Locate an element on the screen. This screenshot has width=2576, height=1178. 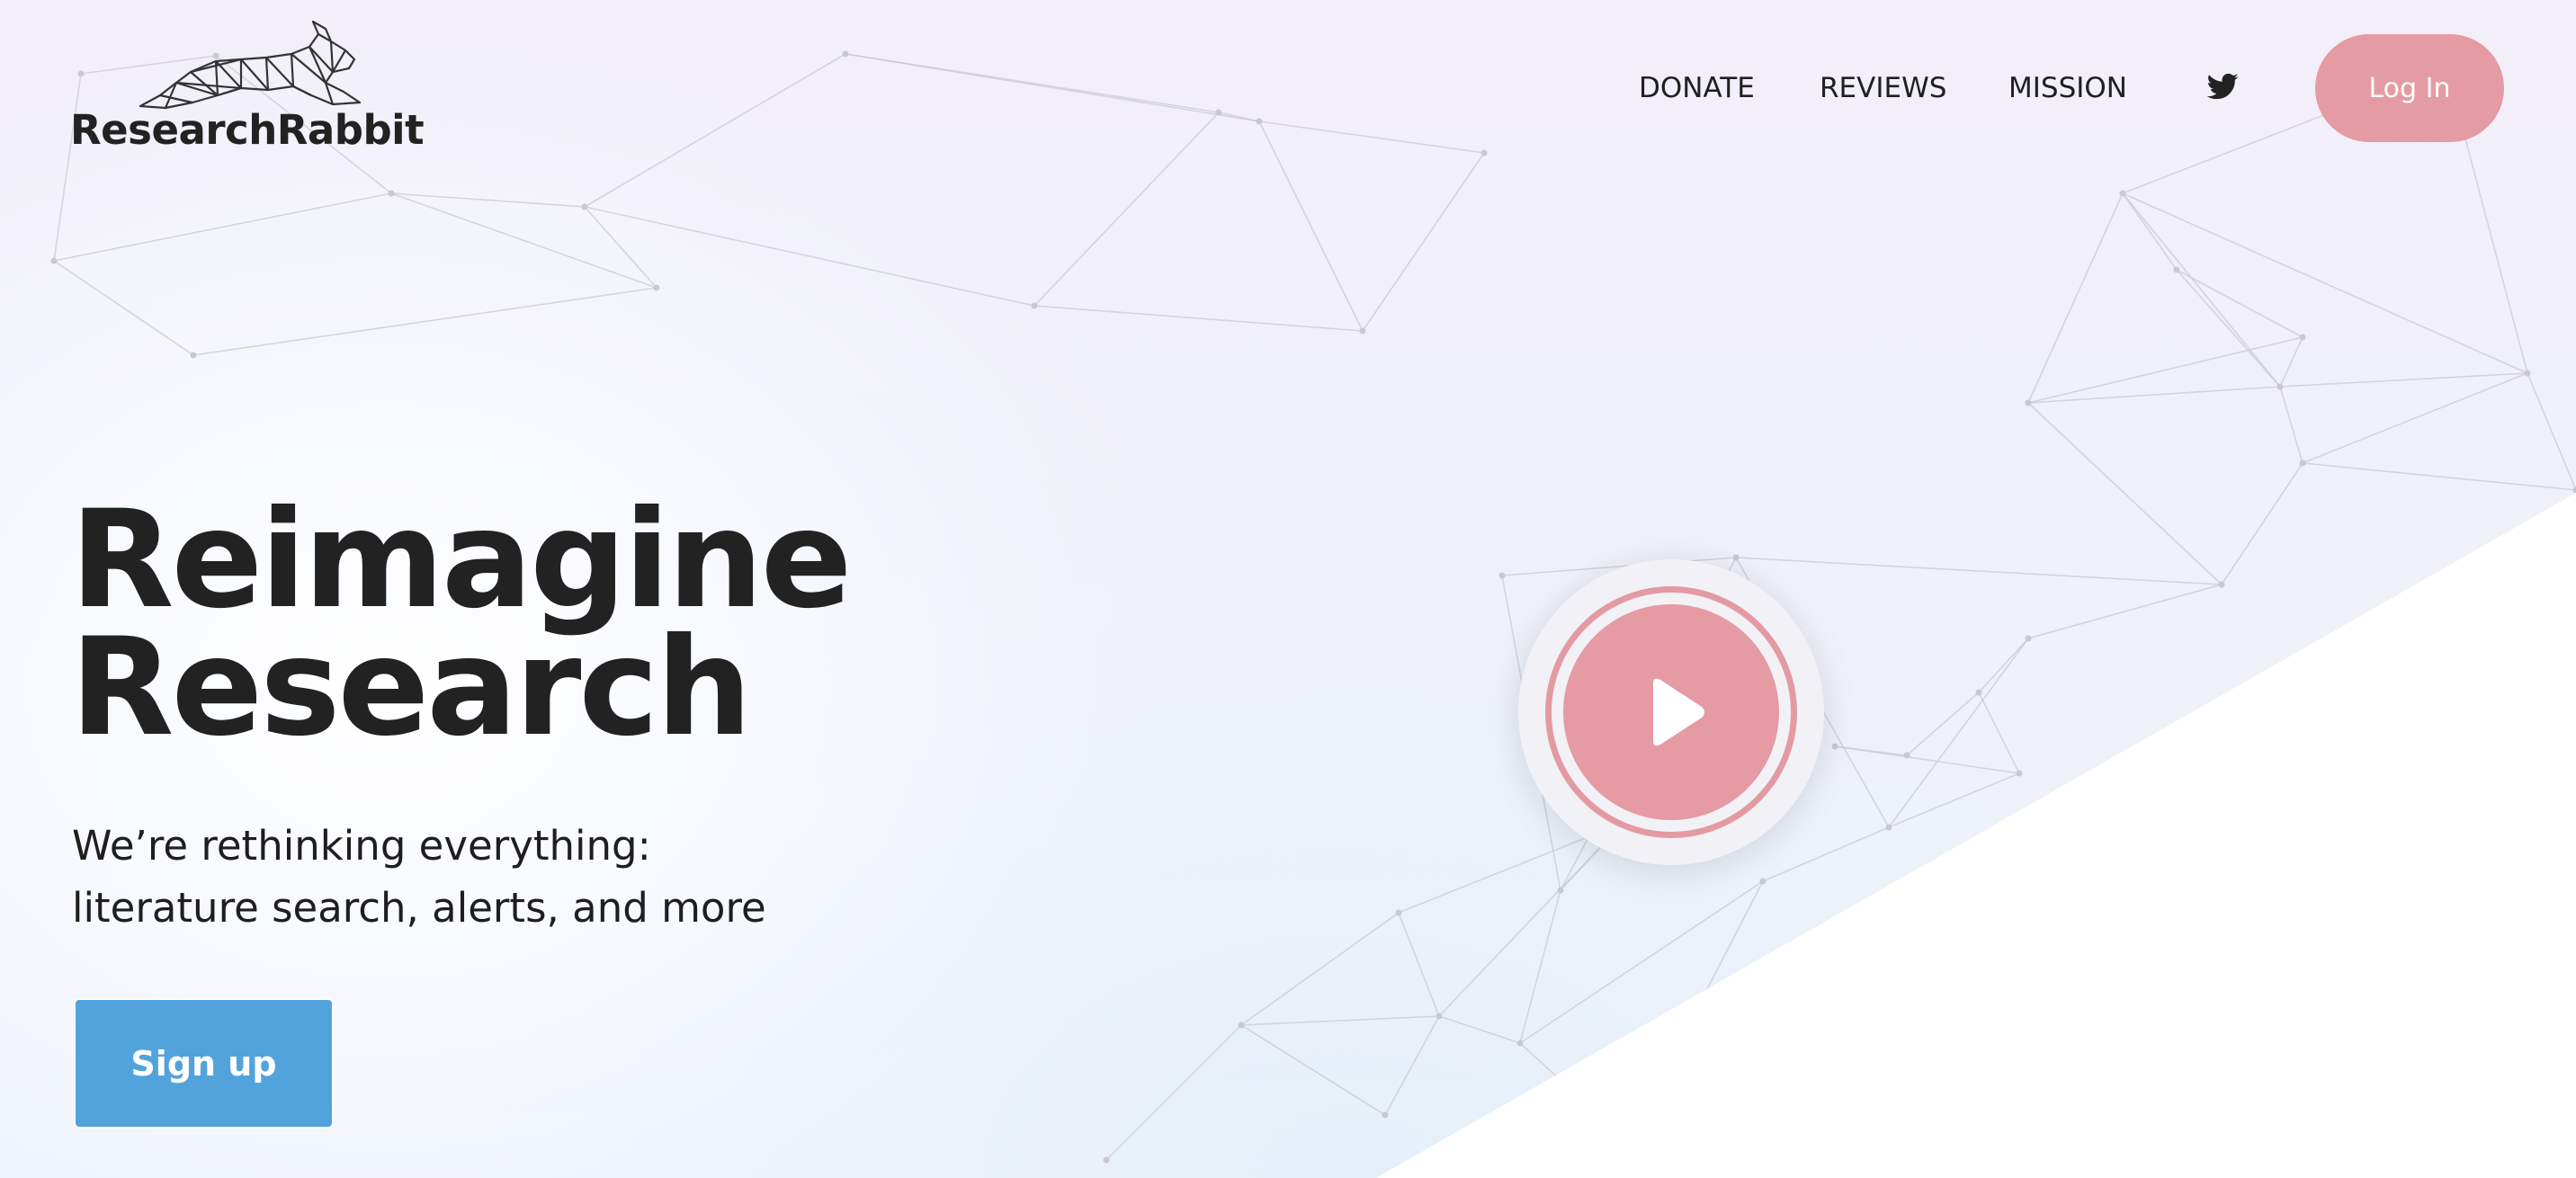
nav-link-mission: MISSION is located at coordinates (2067, 88).